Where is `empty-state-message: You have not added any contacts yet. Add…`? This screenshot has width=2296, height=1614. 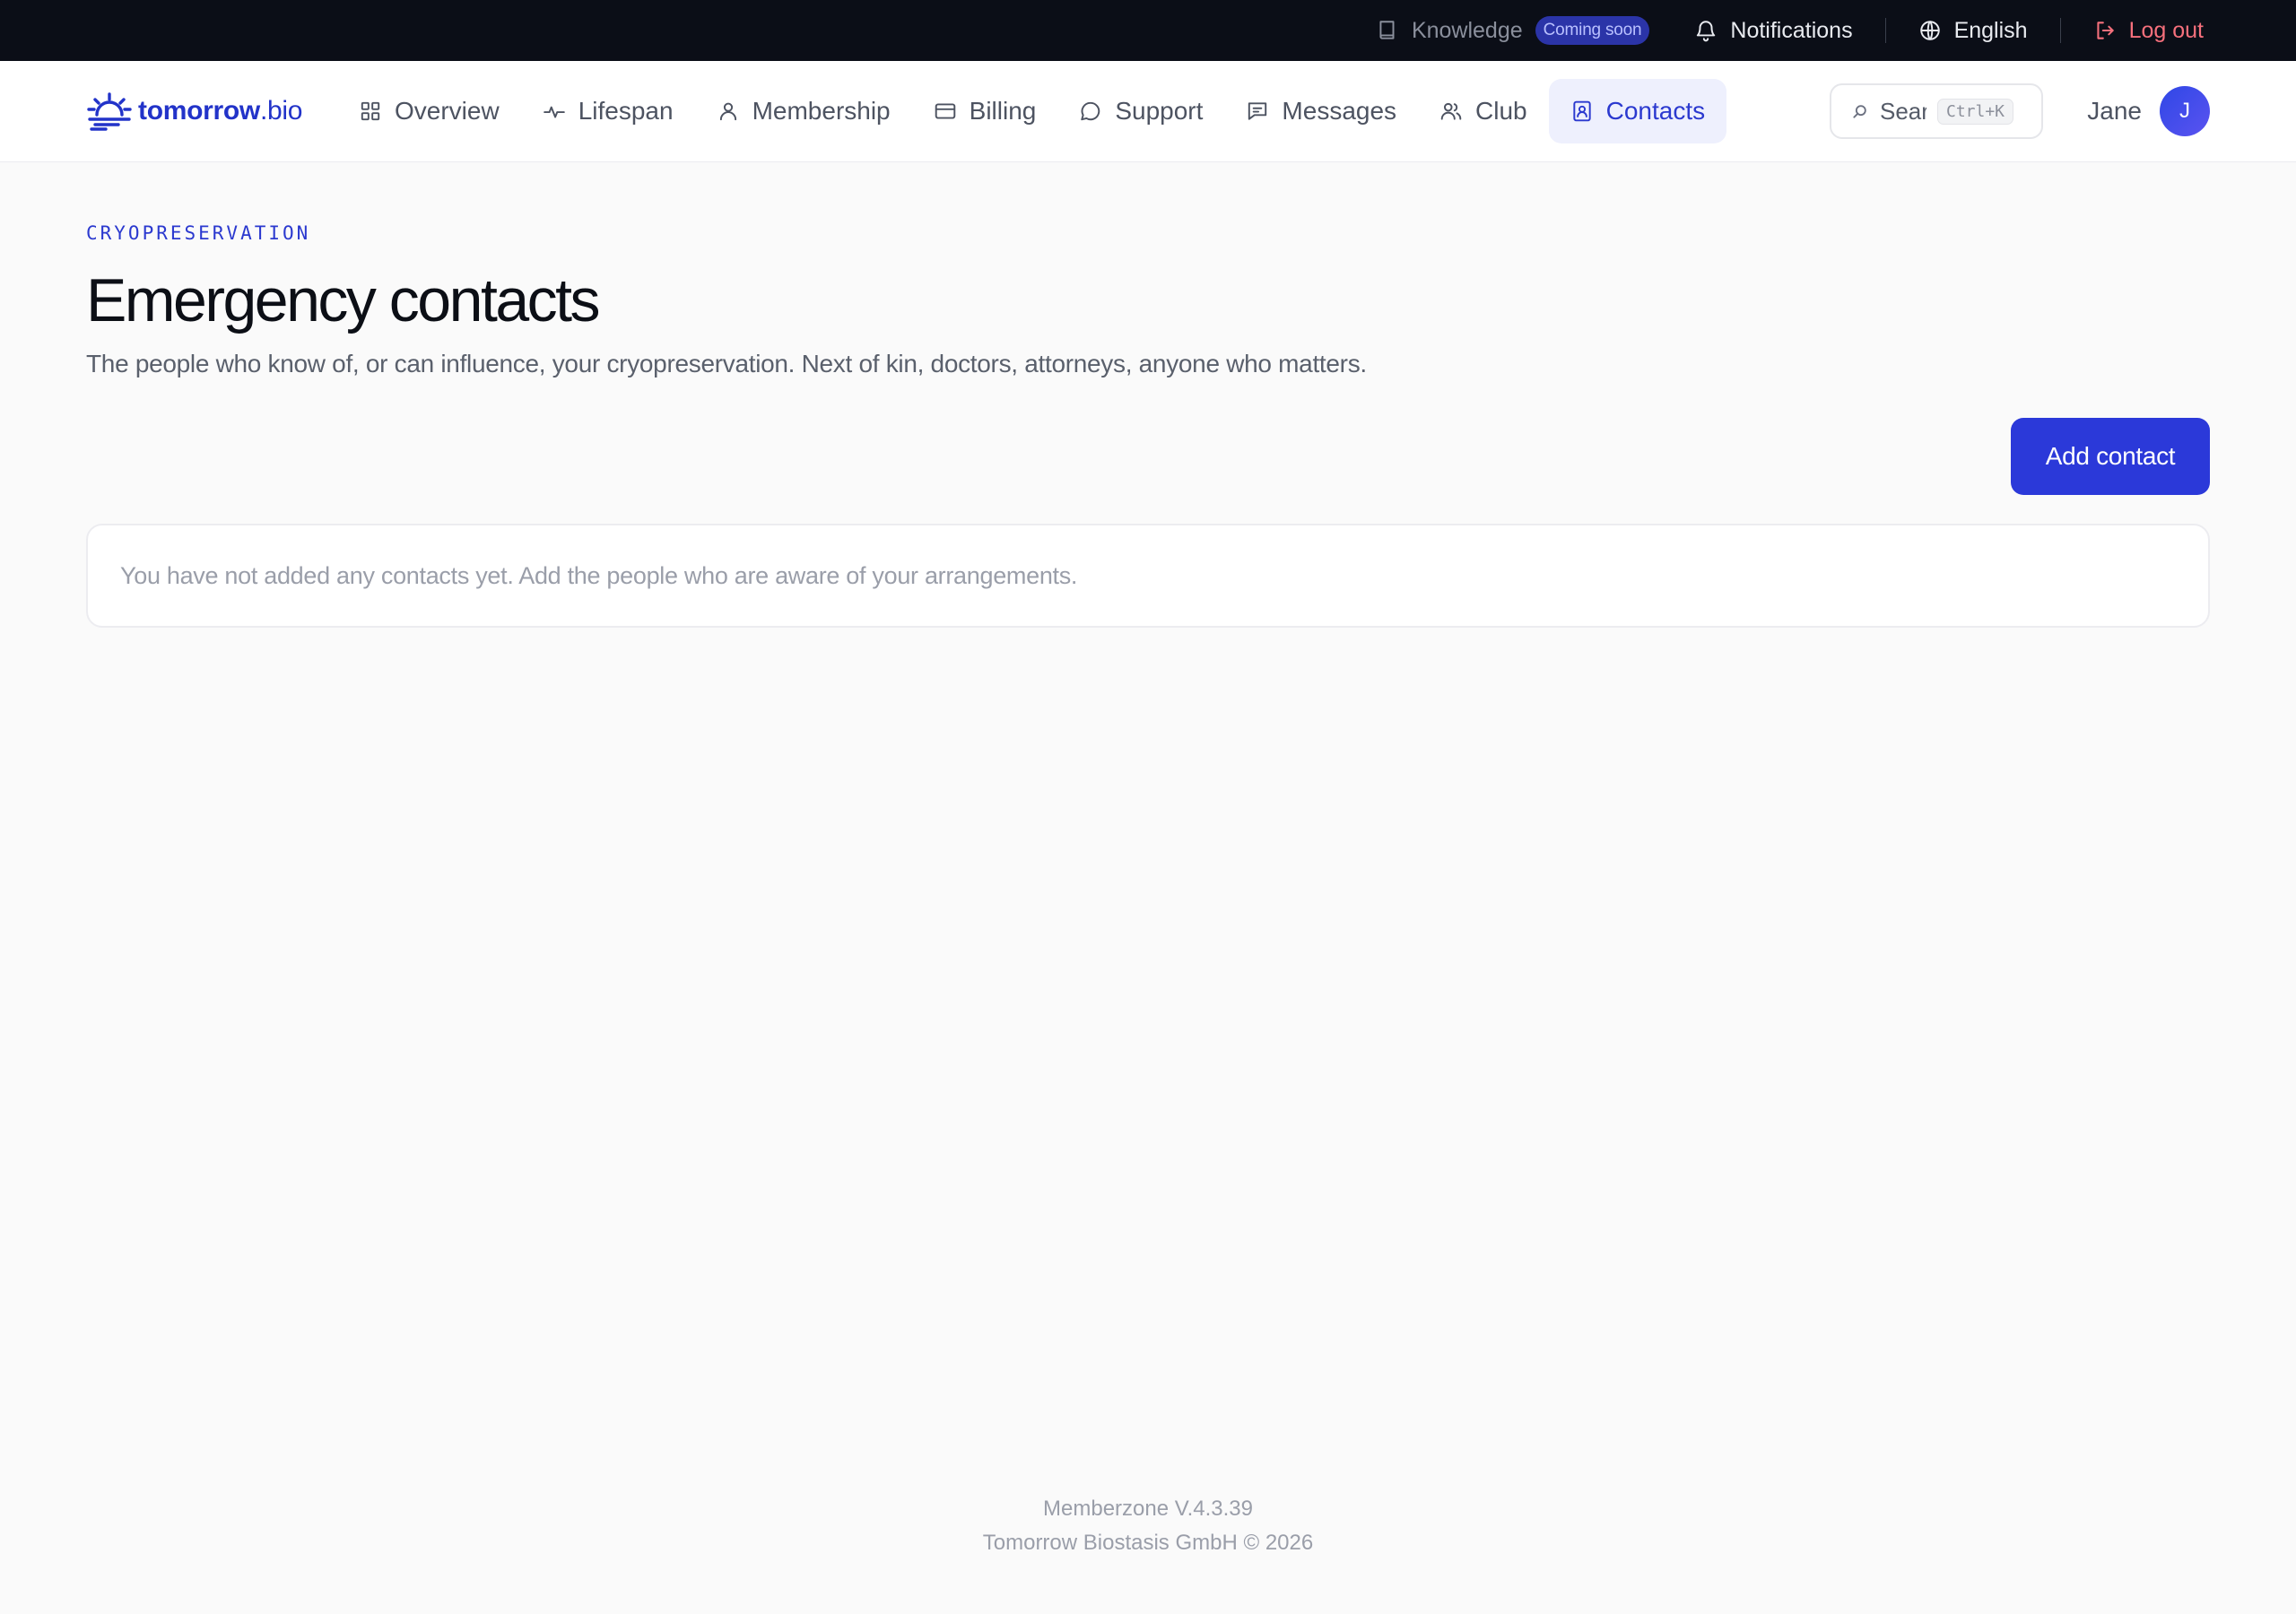 empty-state-message: You have not added any contacts yet. Add… is located at coordinates (599, 575).